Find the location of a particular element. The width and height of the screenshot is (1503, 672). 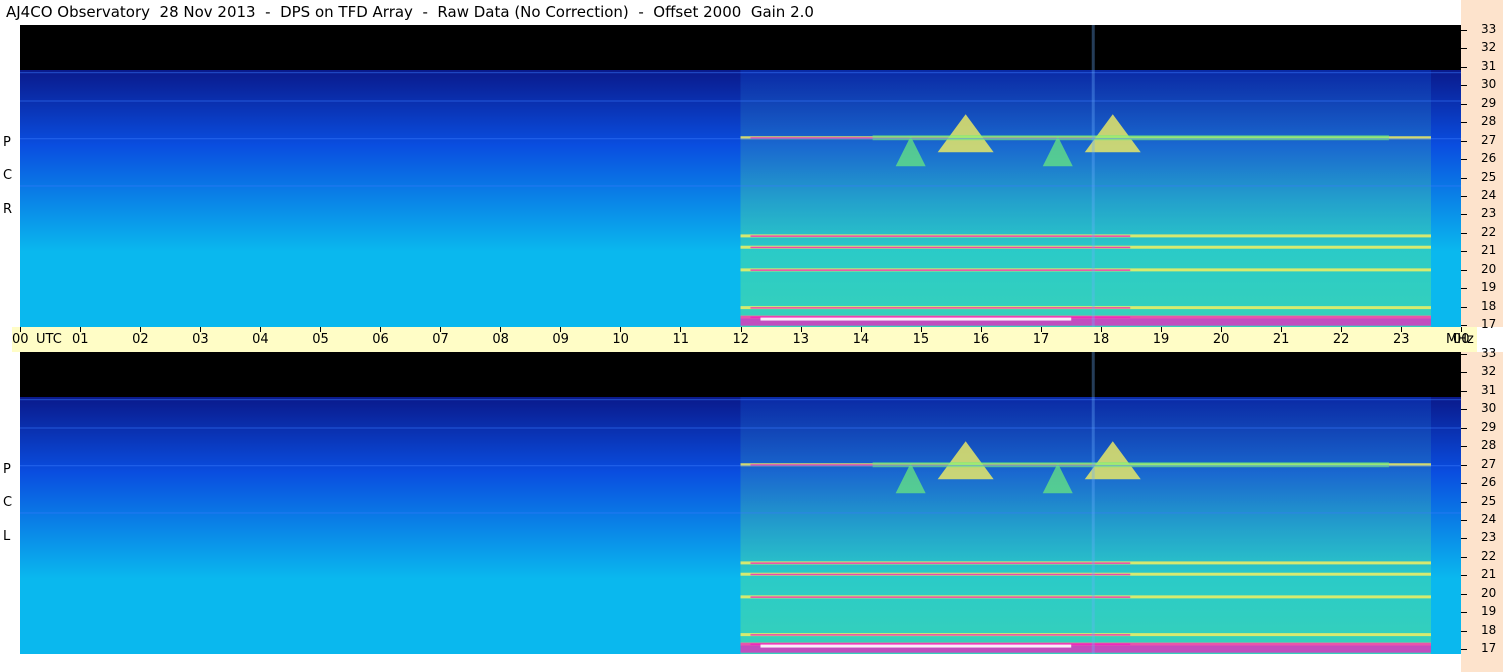

faxis-bot-label-20: 20 is located at coordinates (1489, 592).